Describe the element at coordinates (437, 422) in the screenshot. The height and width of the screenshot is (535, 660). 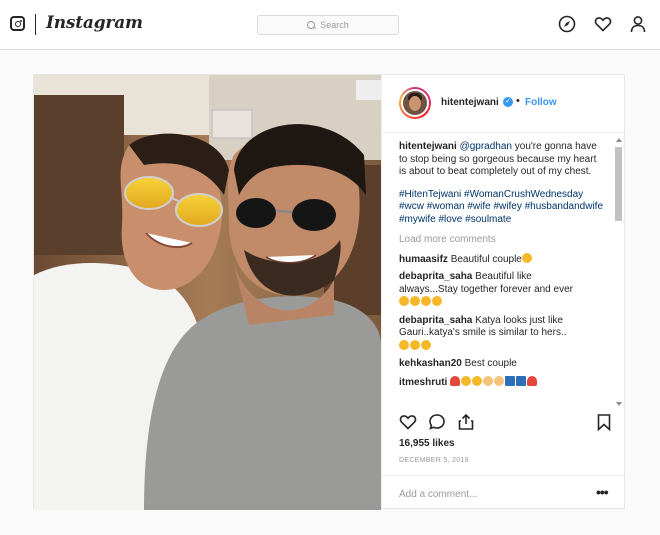
I see `comment-bubble-icon` at that location.